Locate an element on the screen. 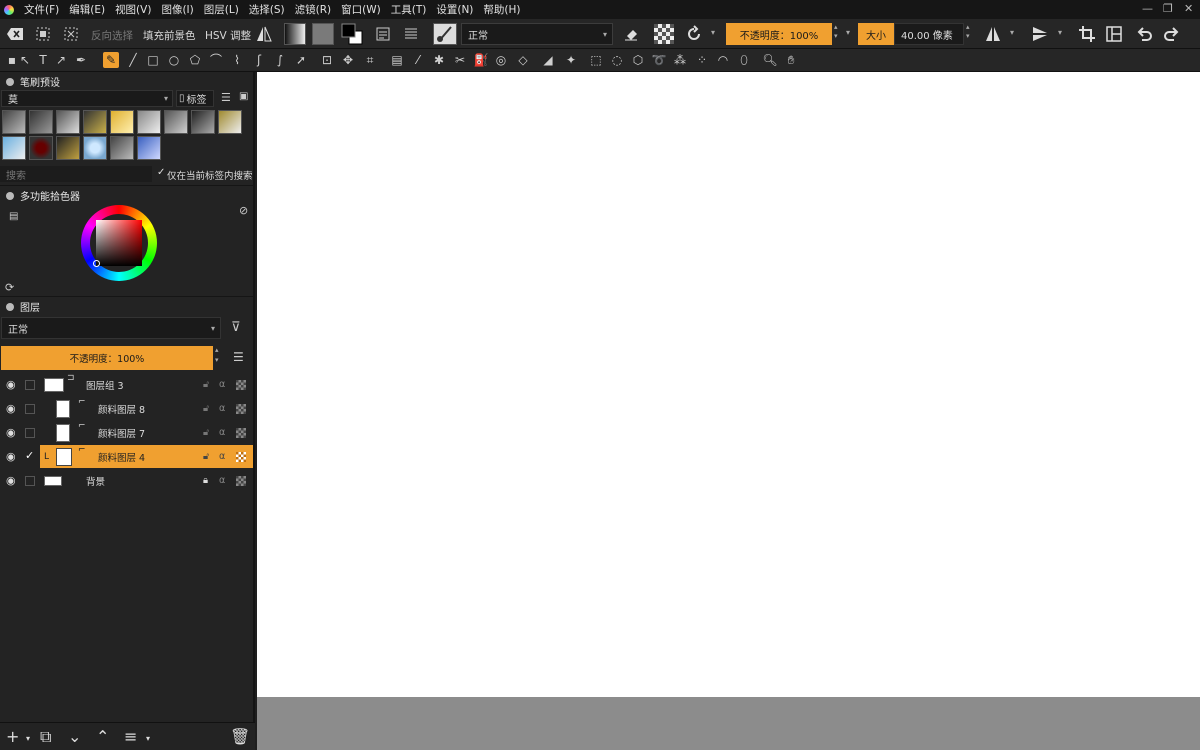 The height and width of the screenshot is (750, 1200). opacity-slider: 不透明度：100% is located at coordinates (779, 34).